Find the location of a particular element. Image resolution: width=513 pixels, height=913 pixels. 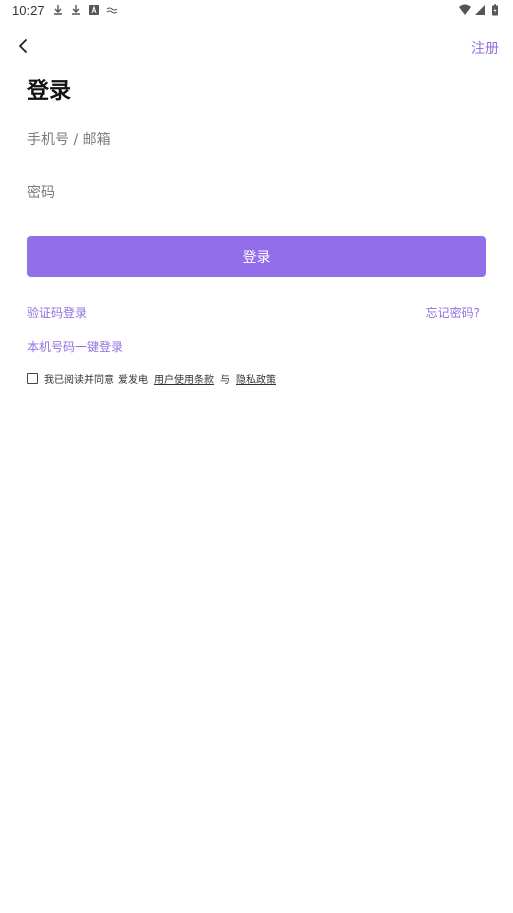

onekey-login-link: 本机号码一键登录 is located at coordinates (75, 346).